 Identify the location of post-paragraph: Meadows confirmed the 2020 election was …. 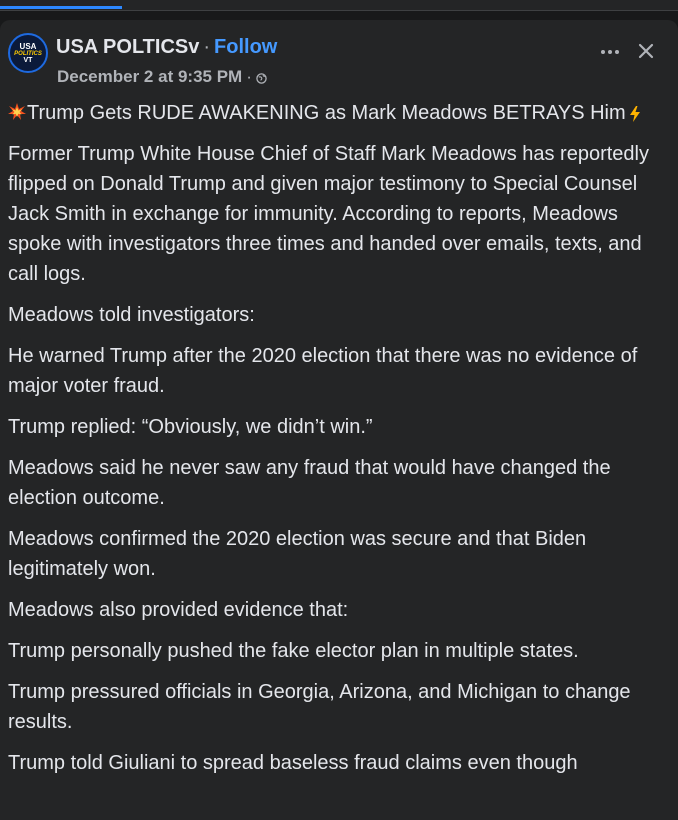
(297, 554).